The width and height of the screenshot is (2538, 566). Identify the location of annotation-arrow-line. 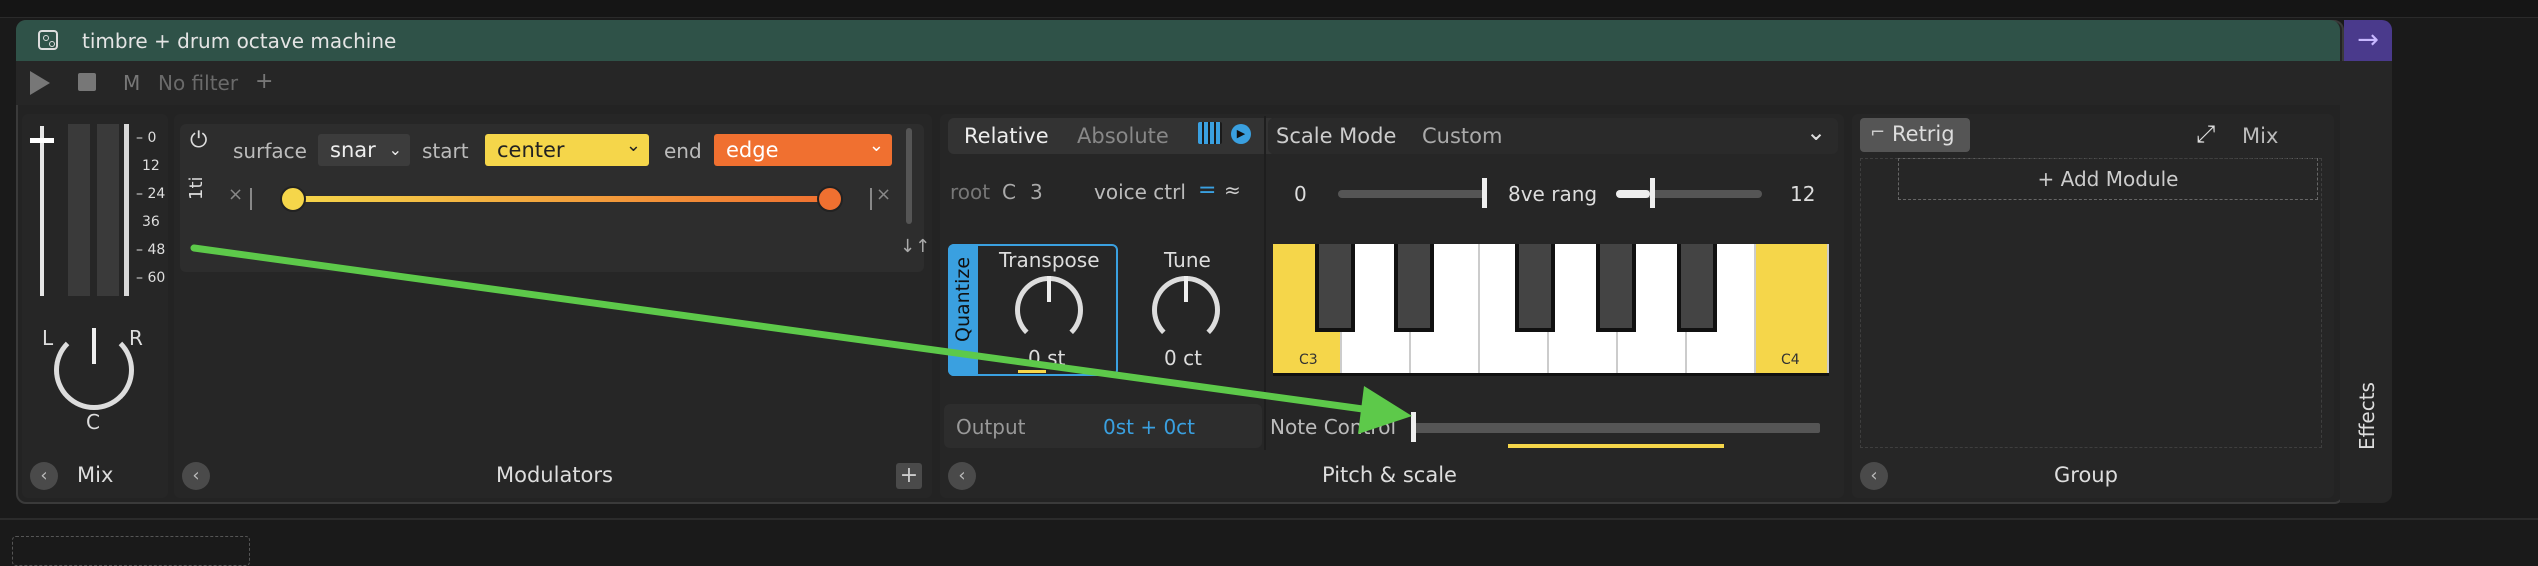
(782, 329).